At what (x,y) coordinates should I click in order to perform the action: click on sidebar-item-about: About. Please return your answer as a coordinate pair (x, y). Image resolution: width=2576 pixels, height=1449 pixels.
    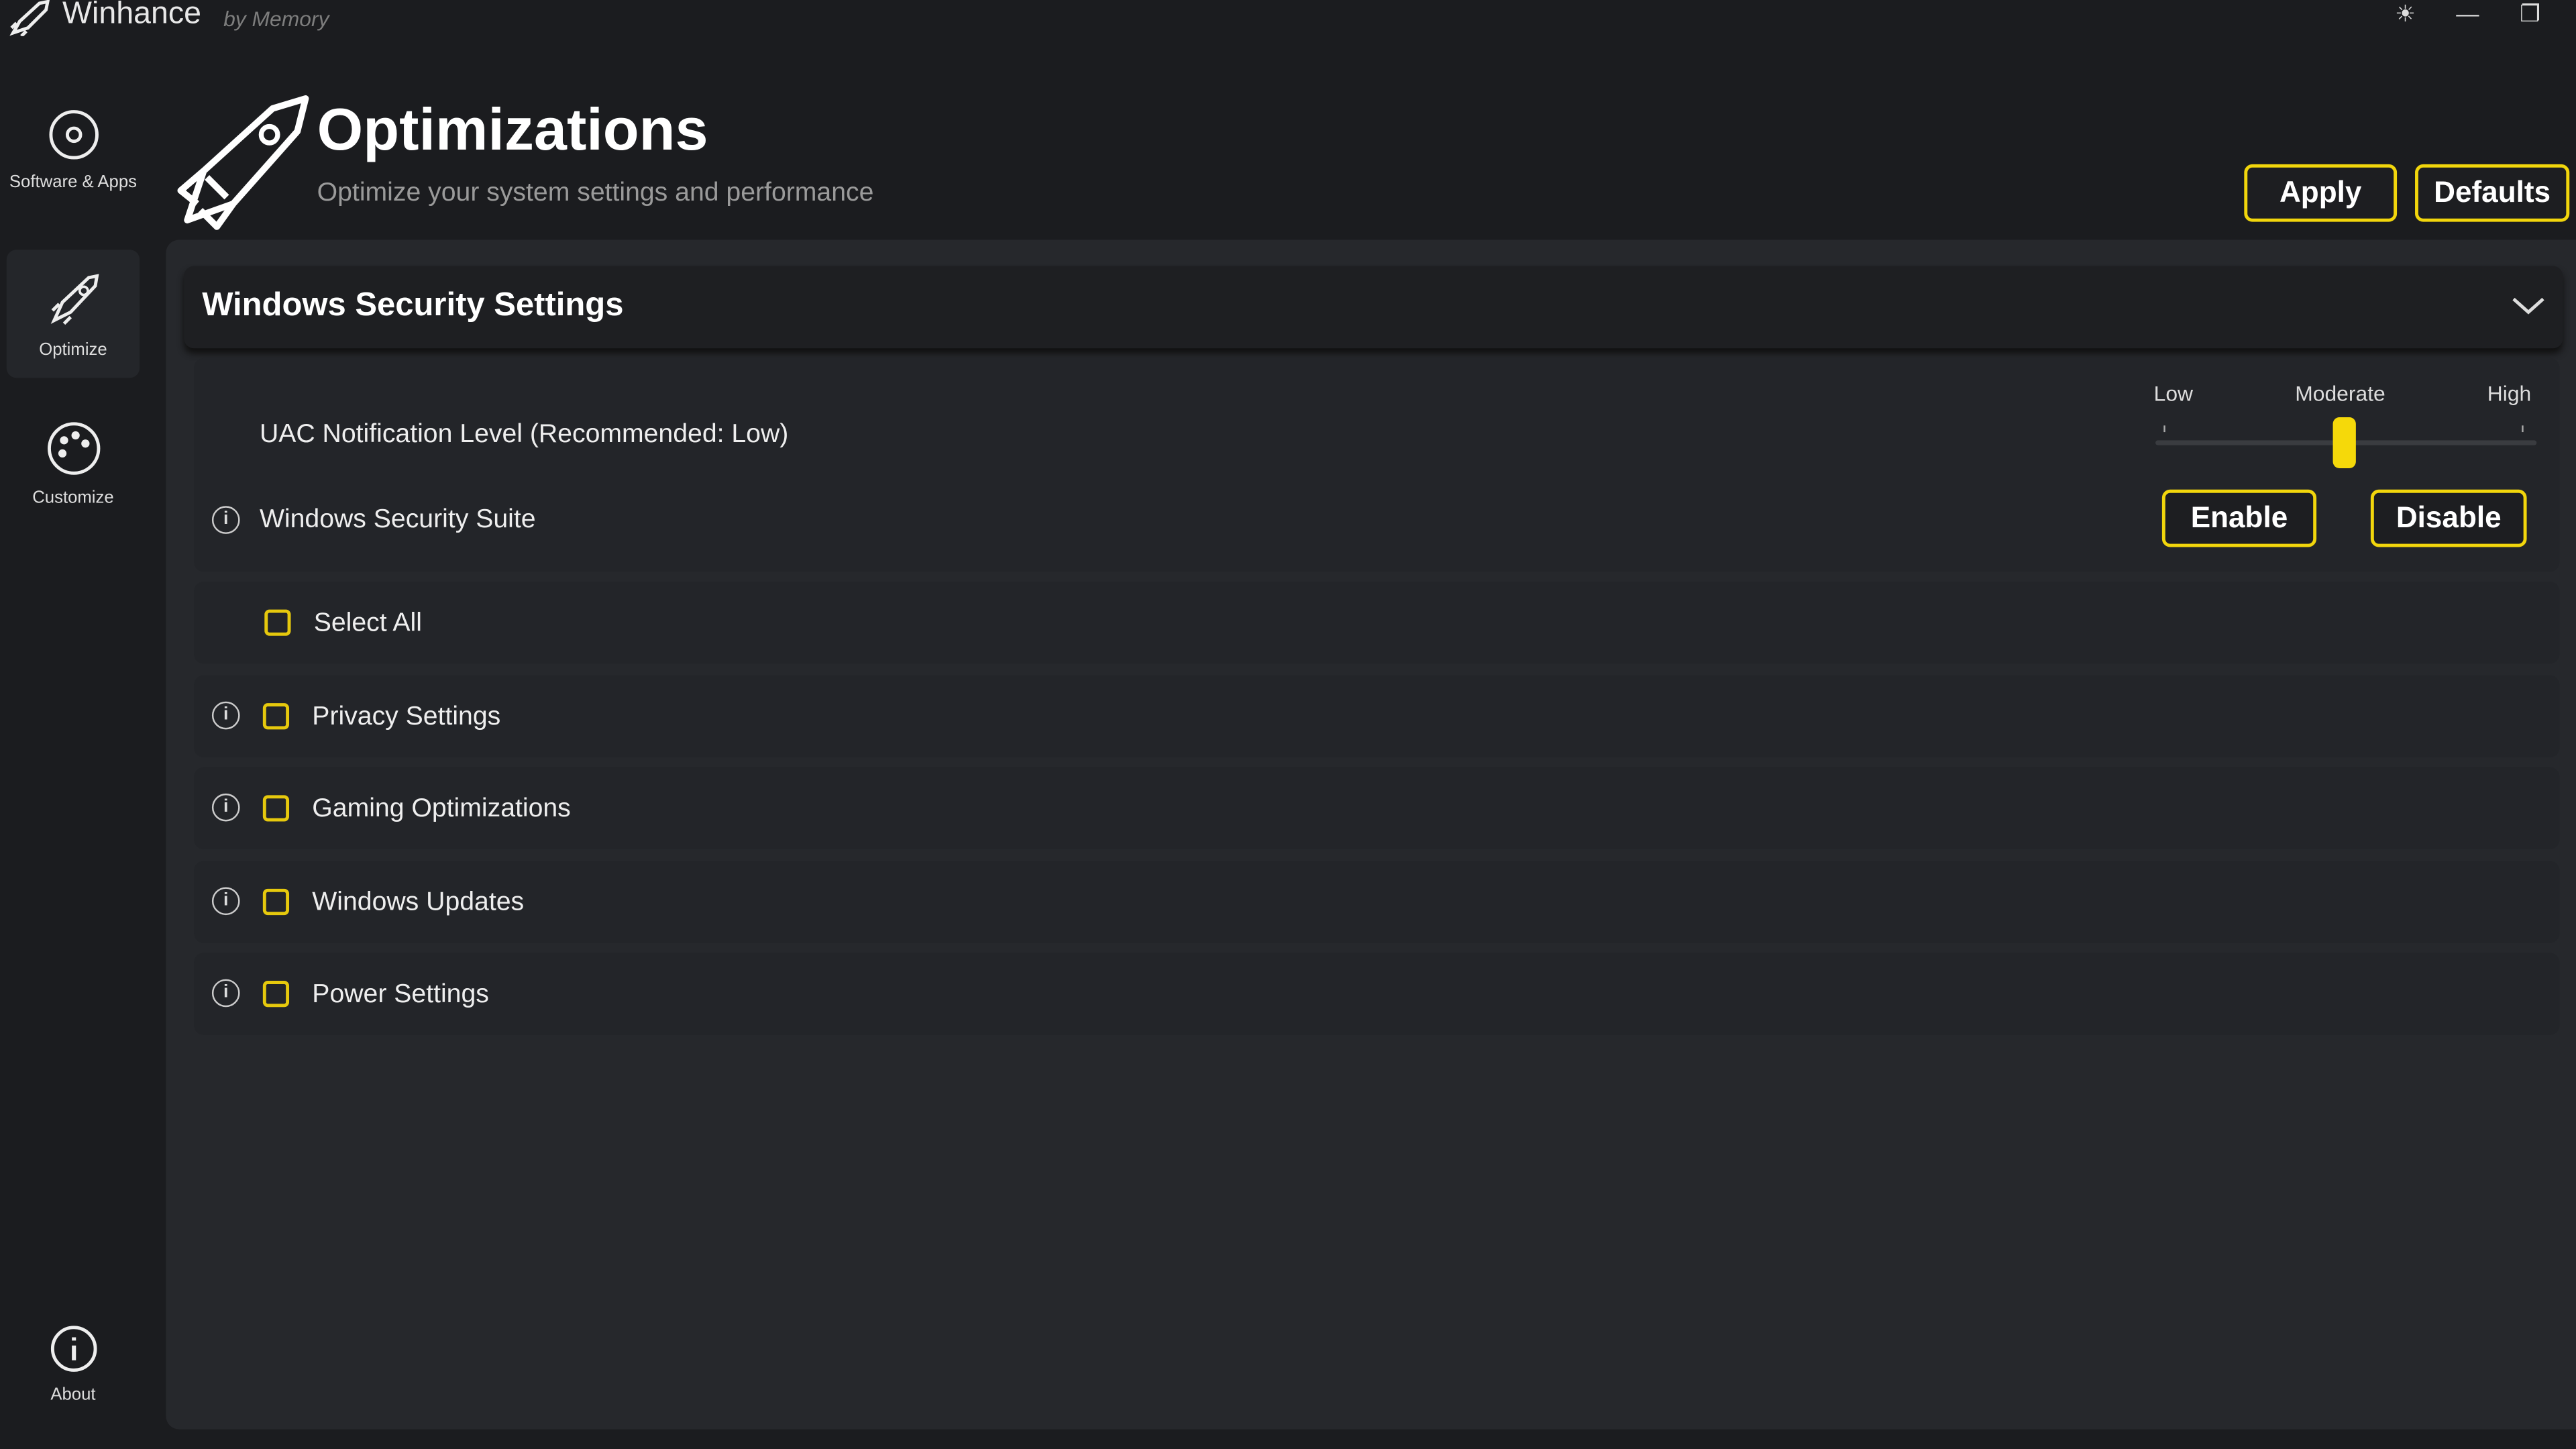
    Looking at the image, I should click on (73, 1371).